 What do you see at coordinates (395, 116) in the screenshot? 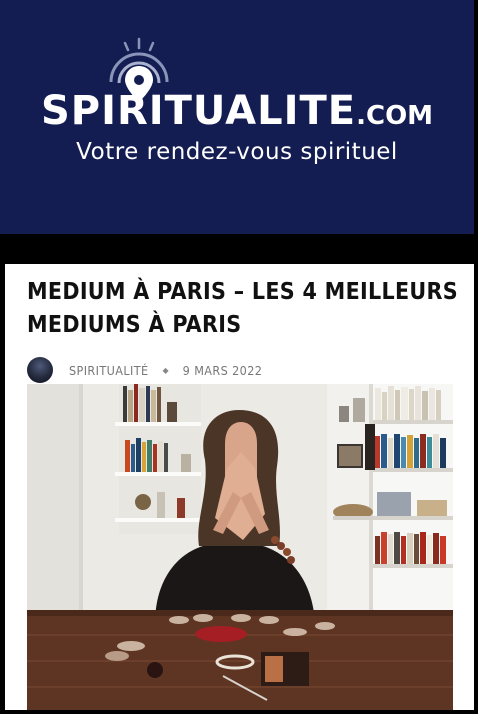
I see `logo-domain: .COM` at bounding box center [395, 116].